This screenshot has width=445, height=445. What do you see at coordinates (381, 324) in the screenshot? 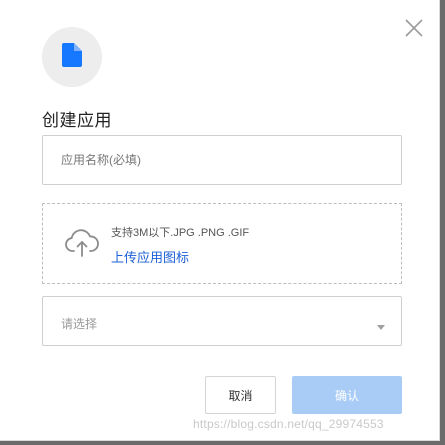
I see `caret-down-icon` at bounding box center [381, 324].